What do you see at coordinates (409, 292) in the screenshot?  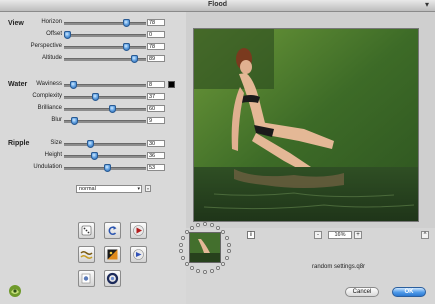 I see `ok-button: OK` at bounding box center [409, 292].